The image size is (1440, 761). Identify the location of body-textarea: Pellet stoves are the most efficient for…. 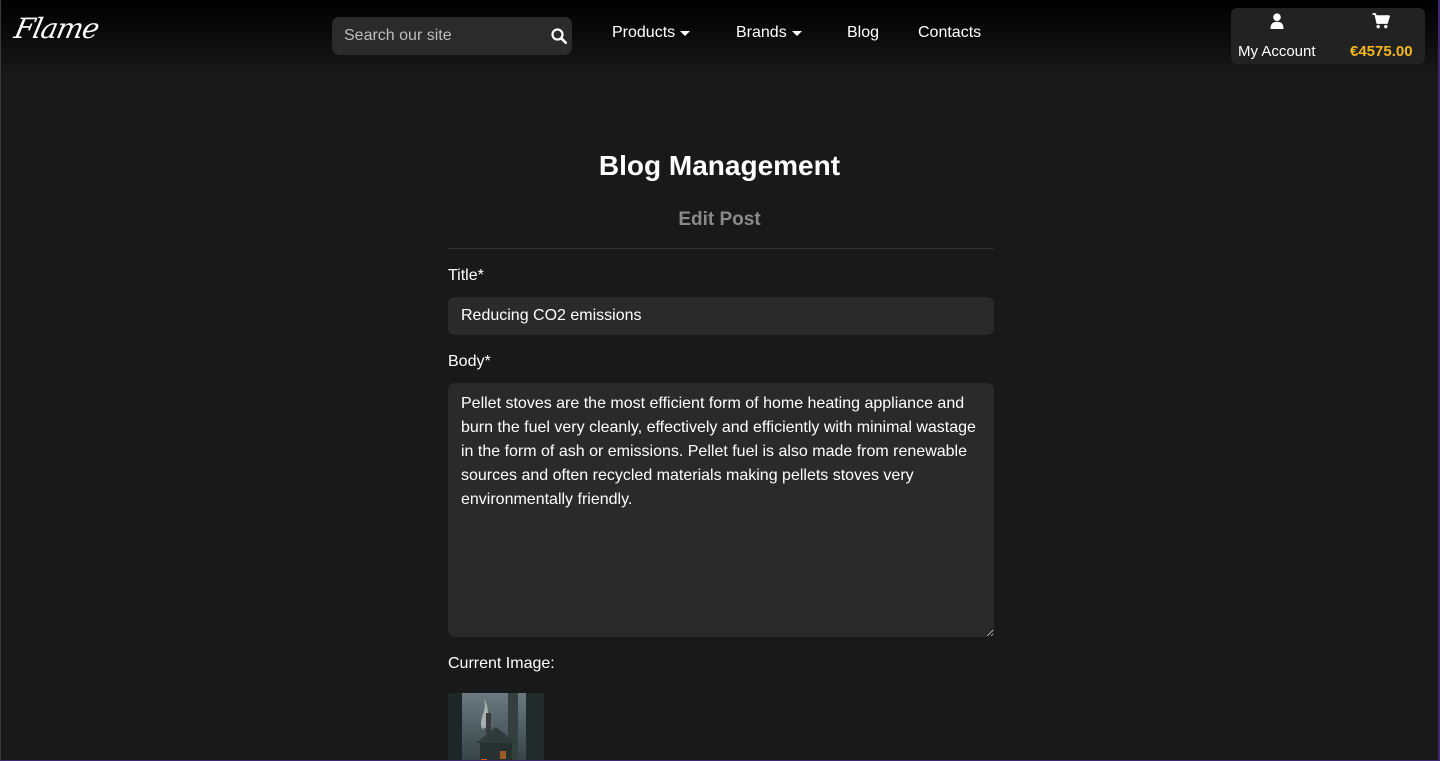
(721, 510).